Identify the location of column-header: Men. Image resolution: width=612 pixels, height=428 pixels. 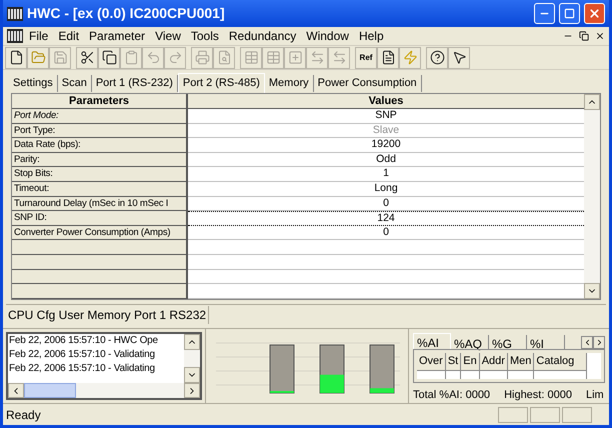
(521, 361).